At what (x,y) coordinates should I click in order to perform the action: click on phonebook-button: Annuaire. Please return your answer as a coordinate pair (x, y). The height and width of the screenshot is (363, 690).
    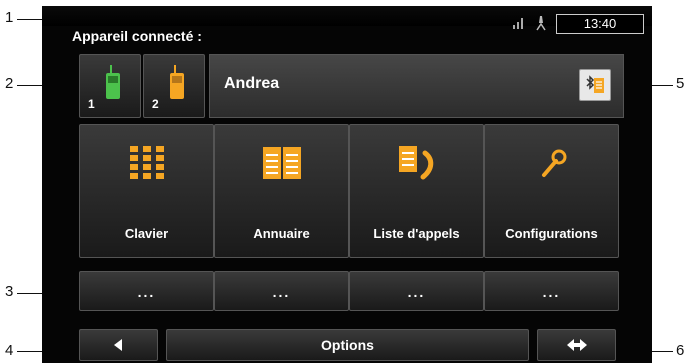
    Looking at the image, I should click on (281, 191).